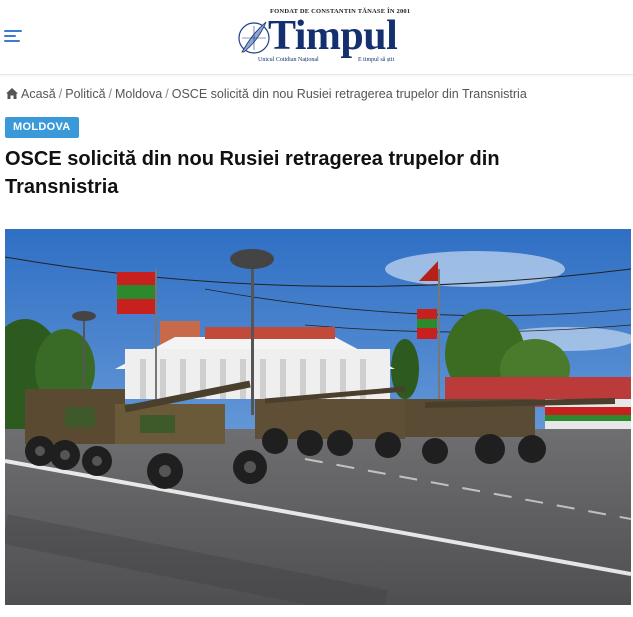 The height and width of the screenshot is (617, 633). I want to click on breadcrumb-moldova: Moldova, so click(138, 94).